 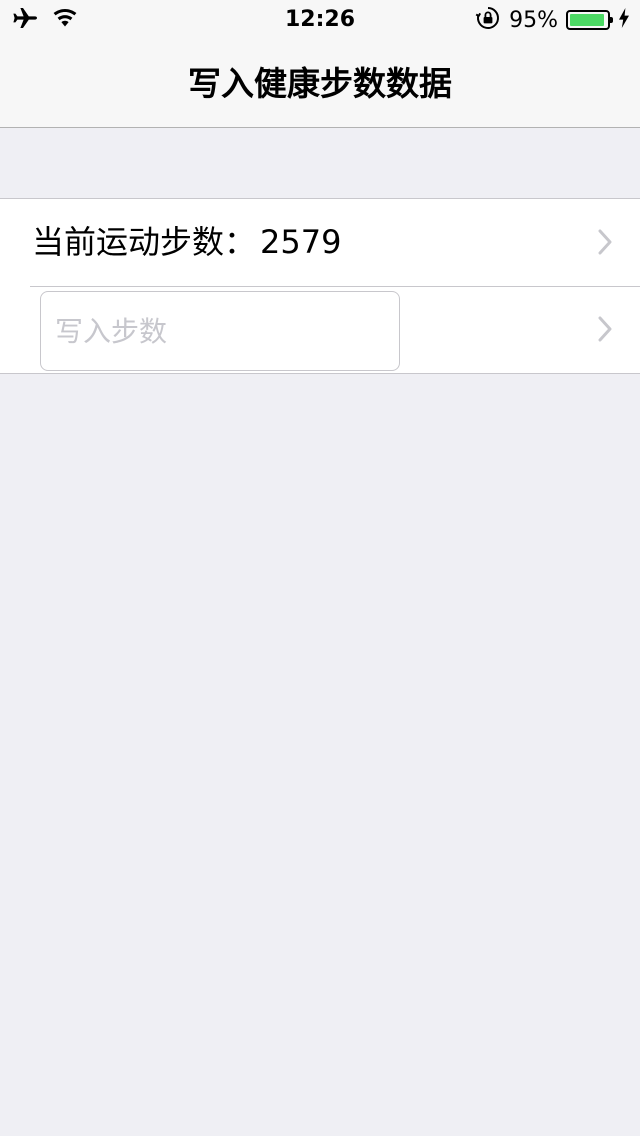 I want to click on navigation-bar: 写入健康步数数据, so click(x=320, y=84).